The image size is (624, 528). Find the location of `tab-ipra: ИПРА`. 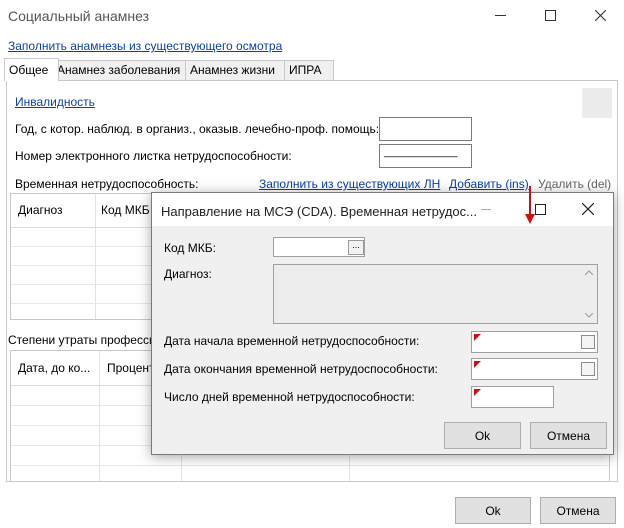

tab-ipra: ИПРА is located at coordinates (309, 70).